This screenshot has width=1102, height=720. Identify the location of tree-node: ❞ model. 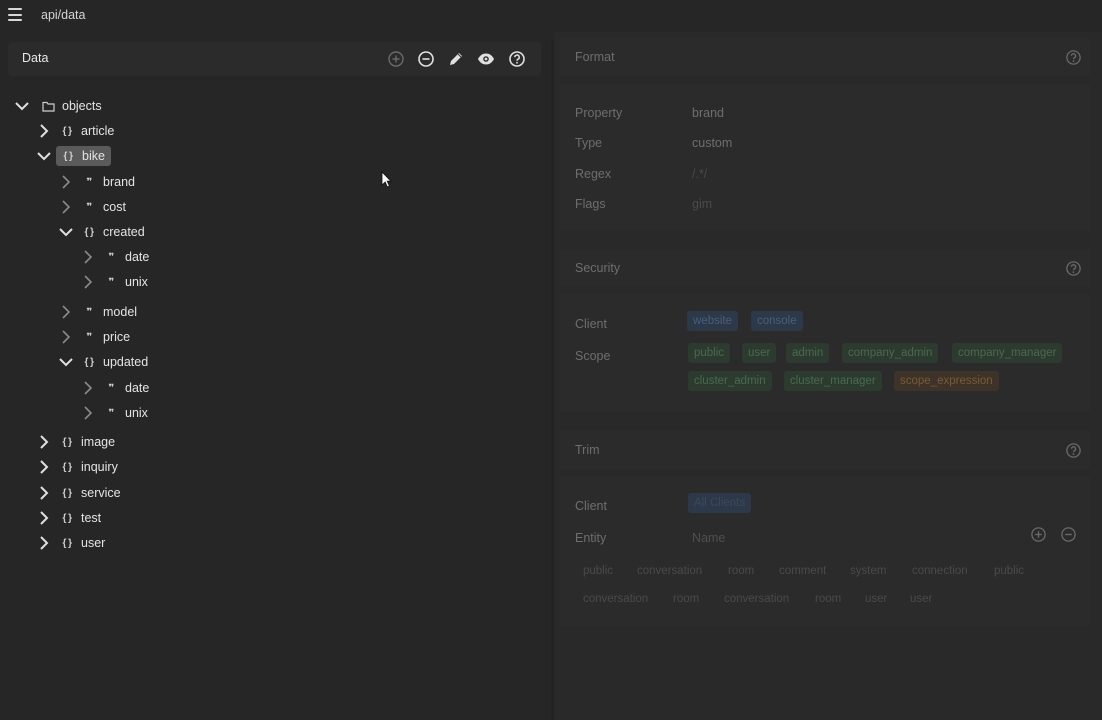
(97, 312).